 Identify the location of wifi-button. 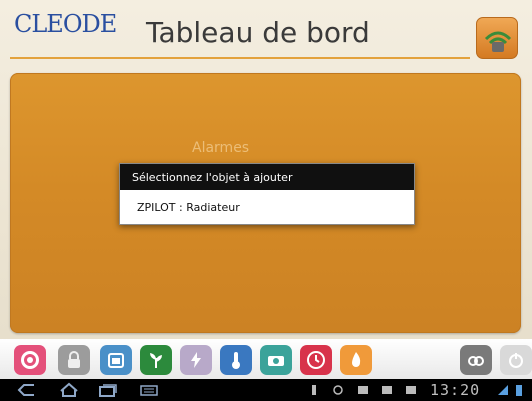
(497, 38).